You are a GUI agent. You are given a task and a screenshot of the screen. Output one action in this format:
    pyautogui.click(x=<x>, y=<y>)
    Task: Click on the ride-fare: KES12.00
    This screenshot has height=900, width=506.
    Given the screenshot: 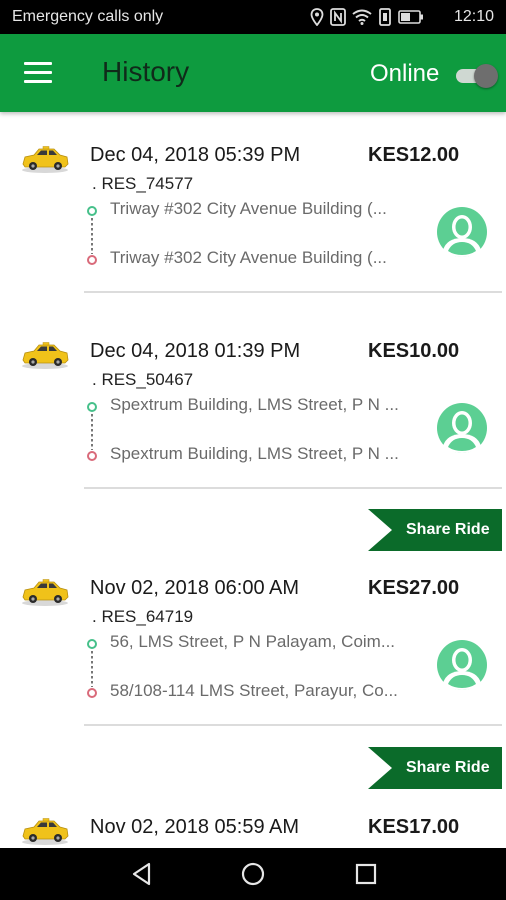 What is the action you would take?
    pyautogui.click(x=414, y=155)
    